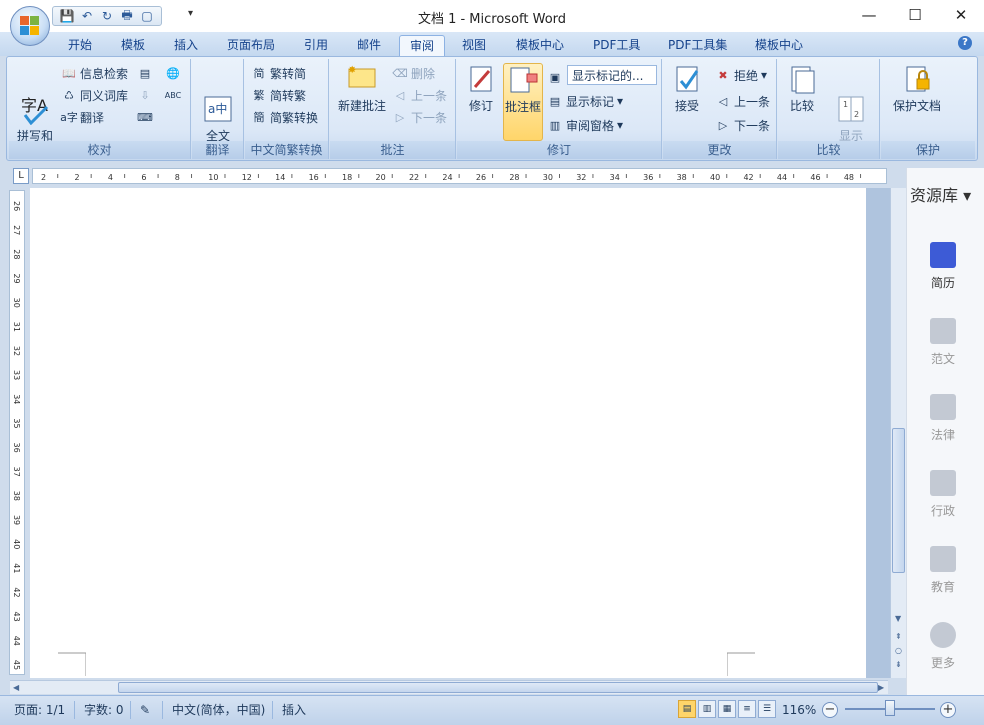  I want to click on side-item-education: 教育, so click(943, 570).